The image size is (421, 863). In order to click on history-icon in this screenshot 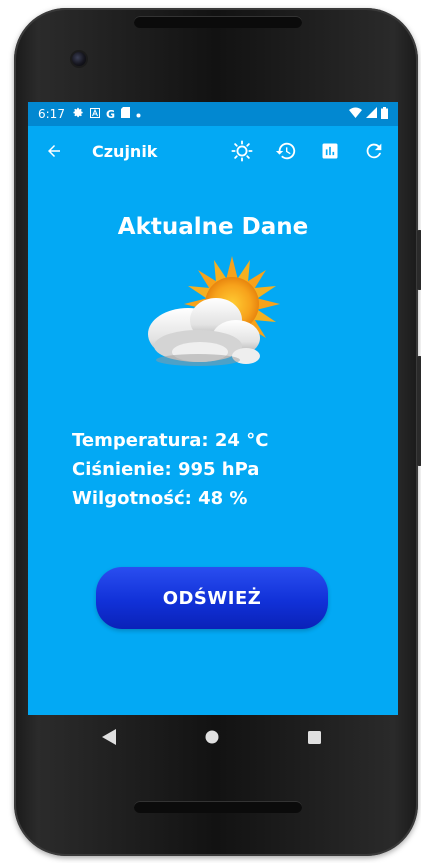, I will do `click(286, 151)`.